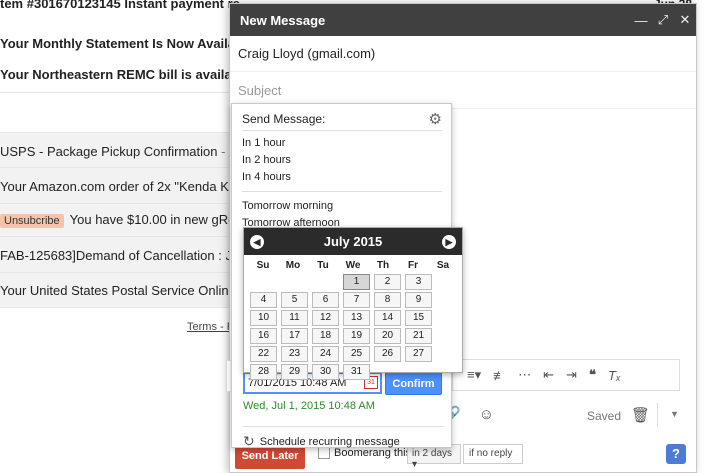 The height and width of the screenshot is (473, 720). I want to click on calendar-day: 13, so click(356, 318).